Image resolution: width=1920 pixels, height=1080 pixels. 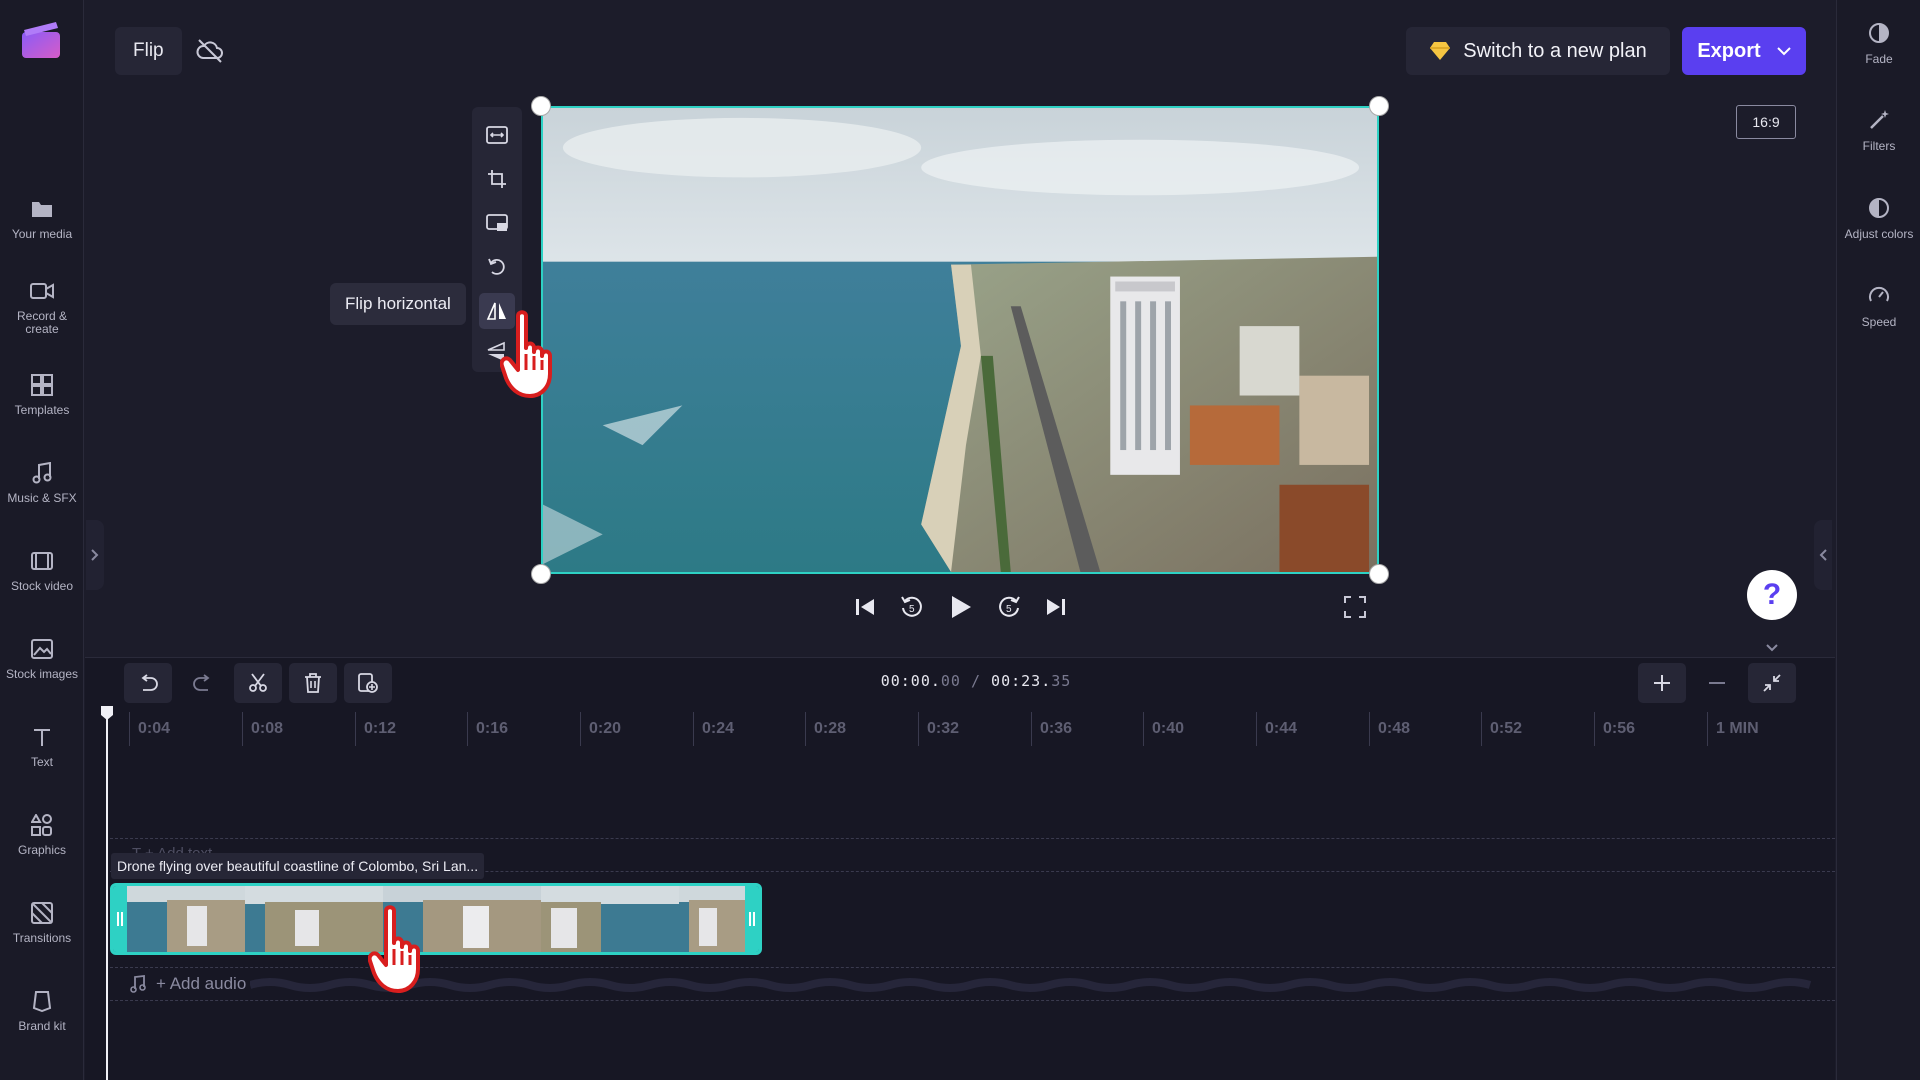 I want to click on film-icon, so click(x=42, y=561).